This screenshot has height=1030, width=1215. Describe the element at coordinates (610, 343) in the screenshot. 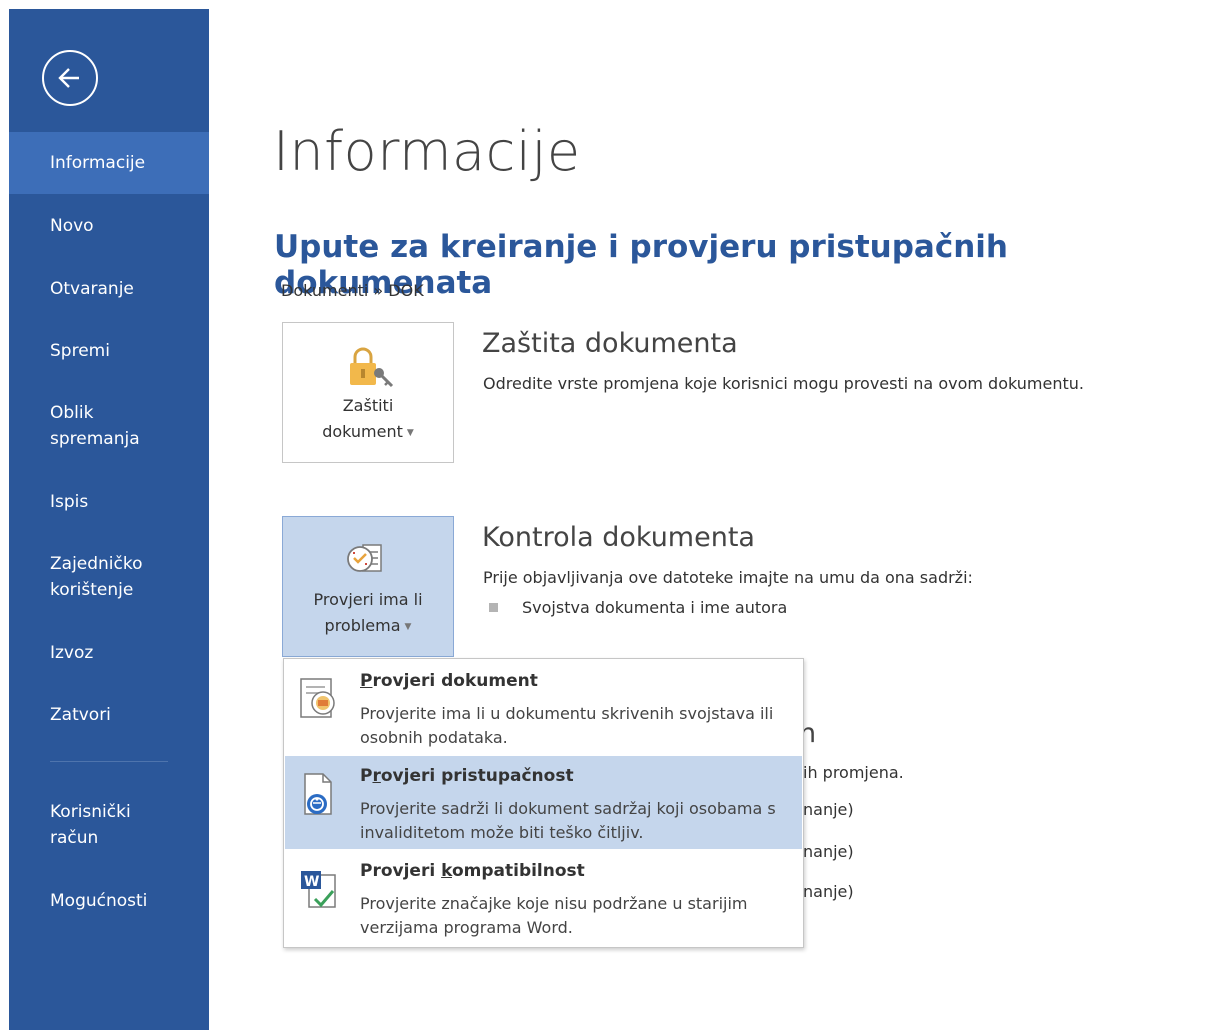

I see `protect-section-title: Zaštita dokumenta` at that location.